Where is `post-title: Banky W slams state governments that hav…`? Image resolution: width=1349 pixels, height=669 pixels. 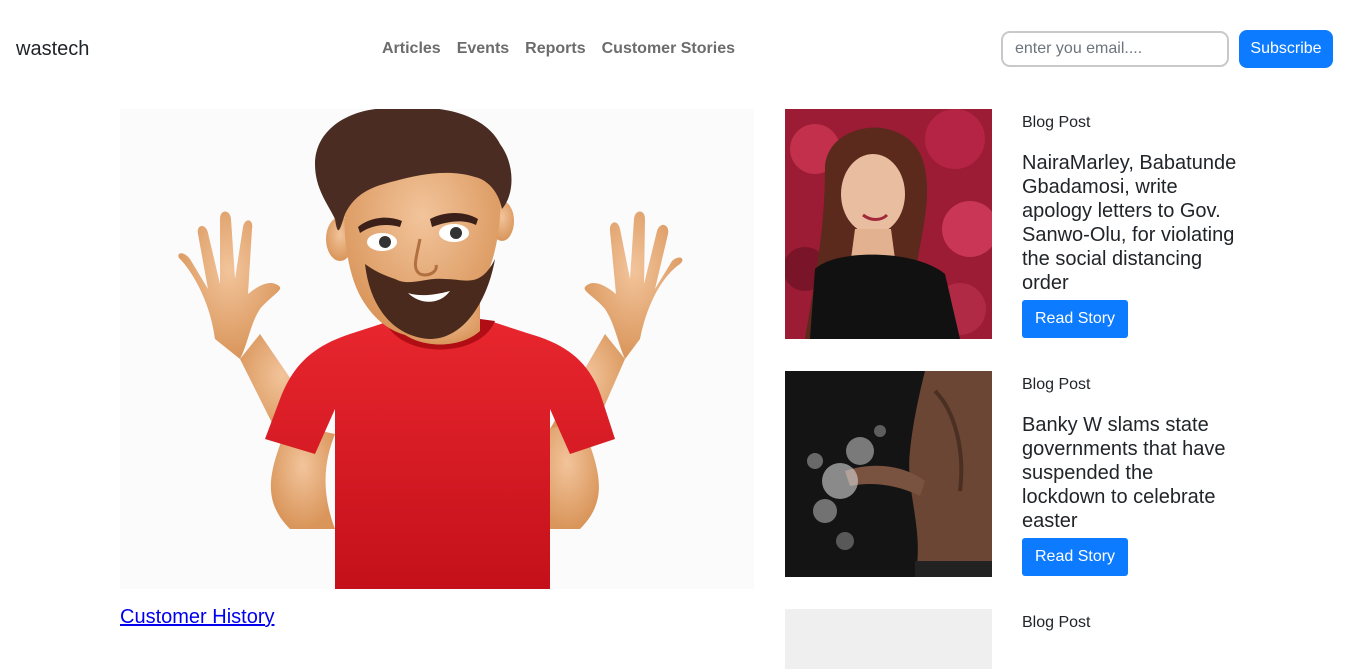 post-title: Banky W slams state governments that hav… is located at coordinates (1124, 473).